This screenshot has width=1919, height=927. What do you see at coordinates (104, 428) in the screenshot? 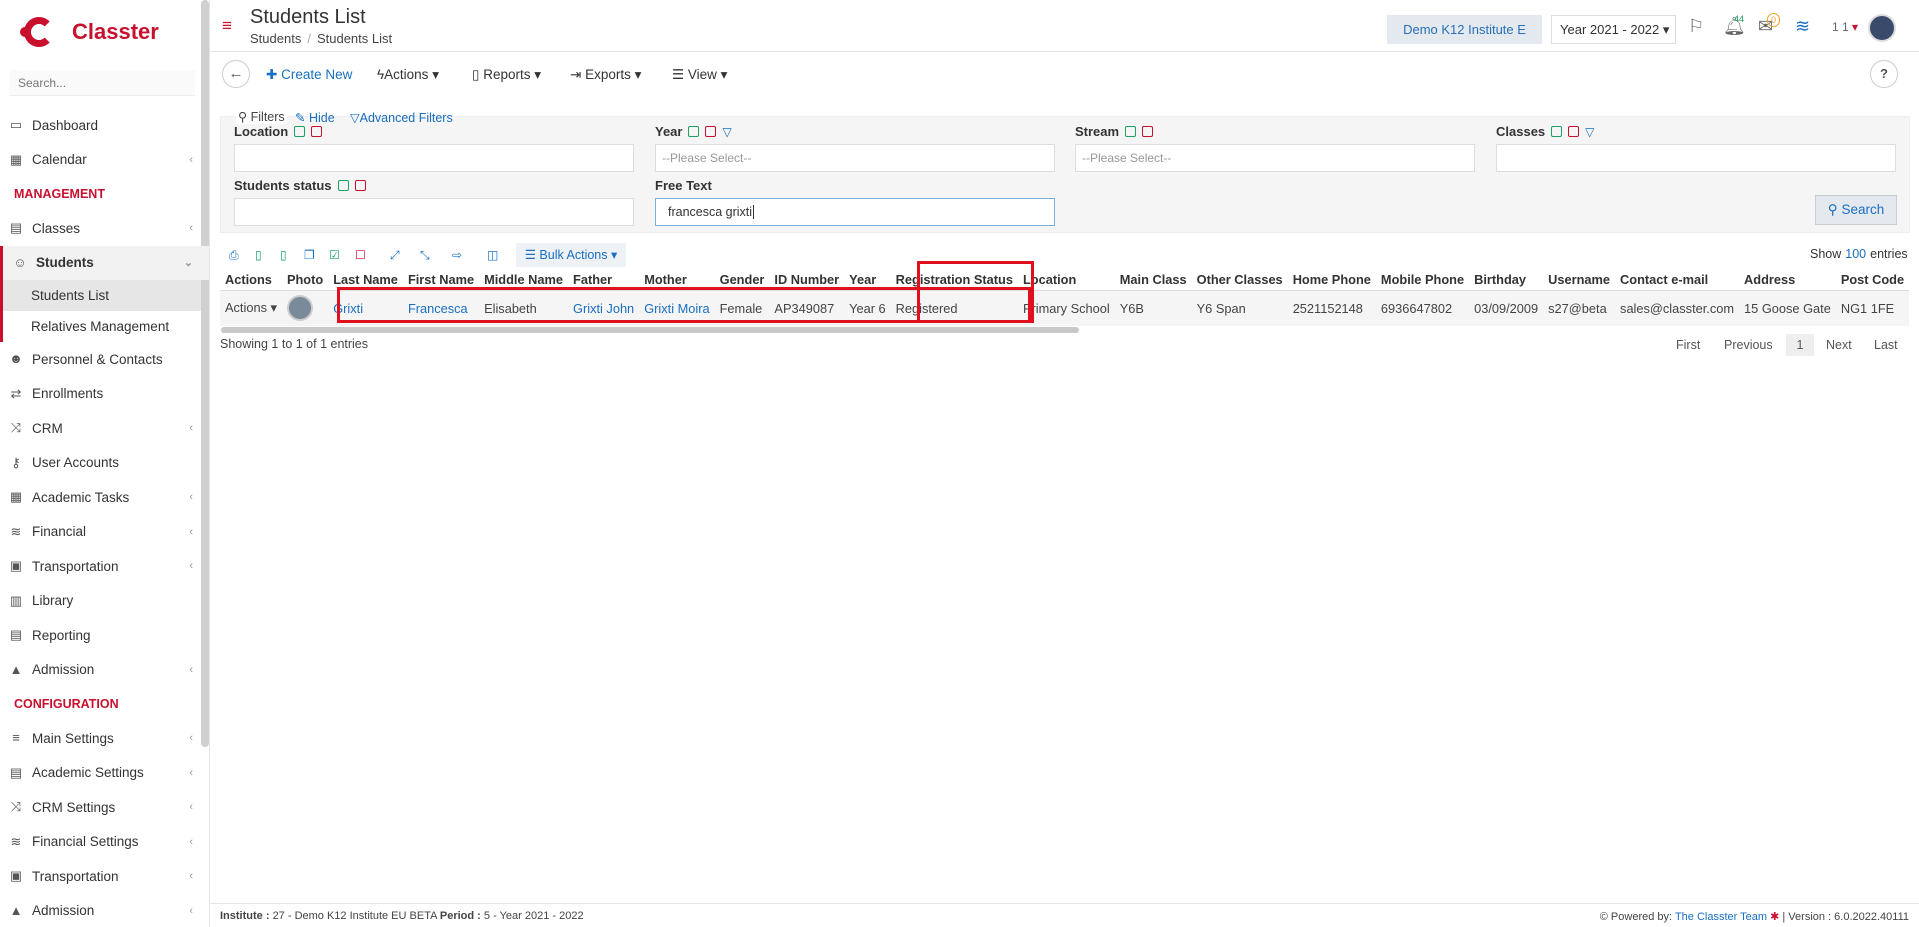
I see `sidebar-item-crm: ⤨ CRM ‹` at bounding box center [104, 428].